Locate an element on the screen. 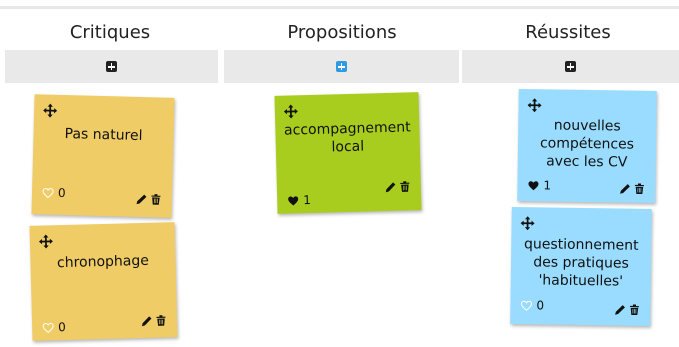 Image resolution: width=679 pixels, height=347 pixels. sticky-note: nouvelles compétences avec les CV 1 is located at coordinates (587, 146).